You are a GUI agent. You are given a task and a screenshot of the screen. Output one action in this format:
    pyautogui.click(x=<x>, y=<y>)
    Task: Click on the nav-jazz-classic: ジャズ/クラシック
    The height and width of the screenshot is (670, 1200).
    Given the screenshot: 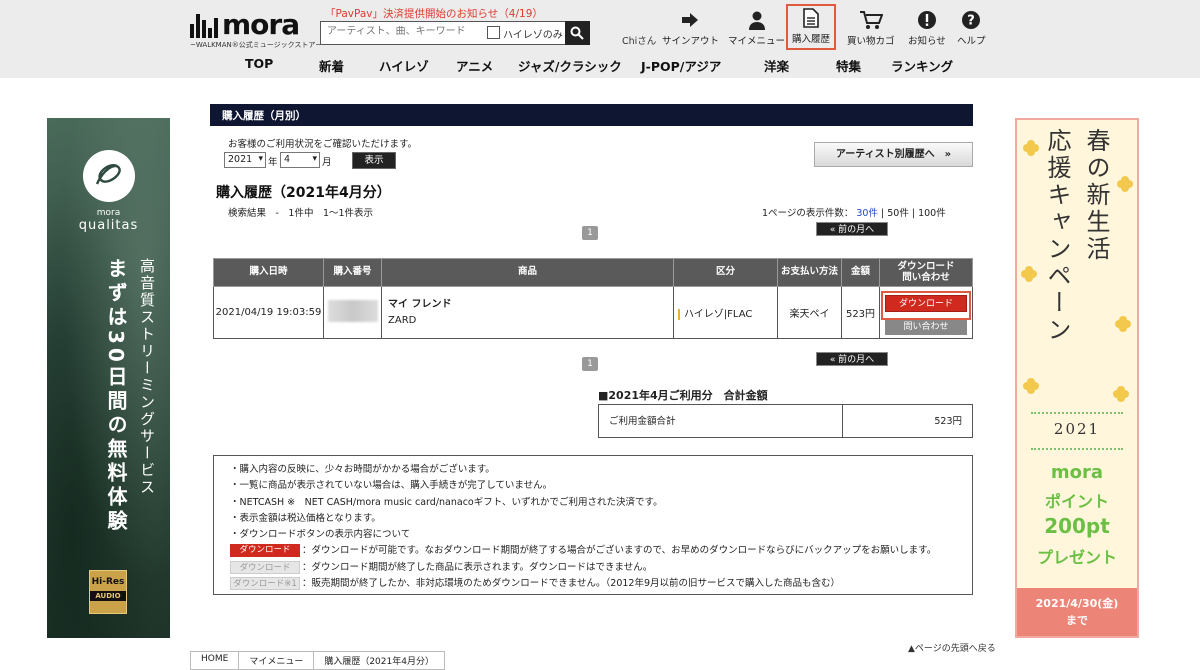 What is the action you would take?
    pyautogui.click(x=570, y=65)
    